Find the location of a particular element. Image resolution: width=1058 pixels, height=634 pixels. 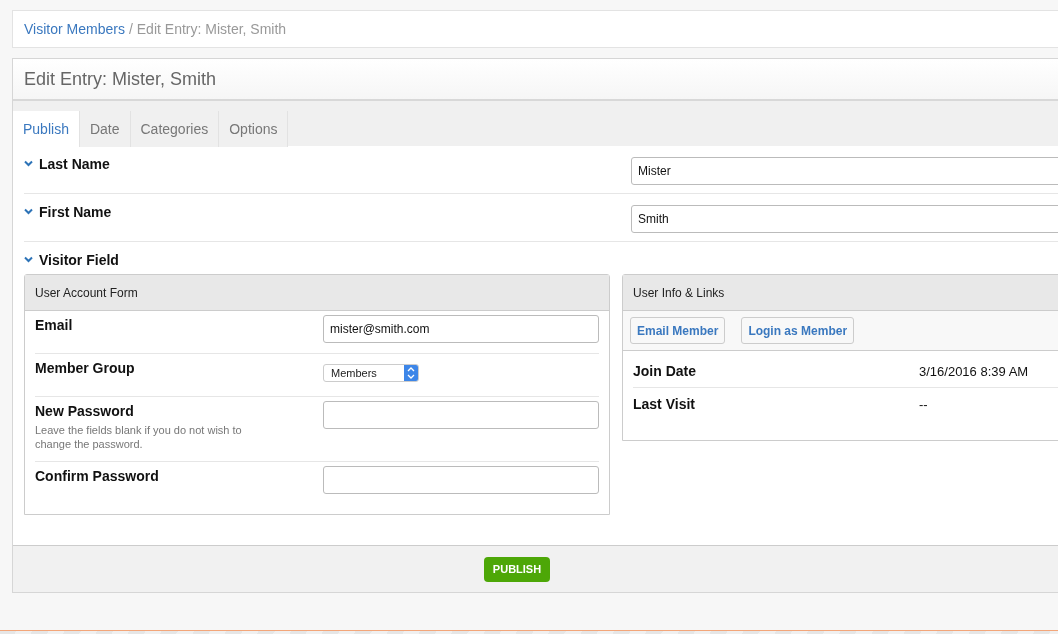

hint-text: Leave the fields blank if you do not wish to change the password. is located at coordinates (139, 437).